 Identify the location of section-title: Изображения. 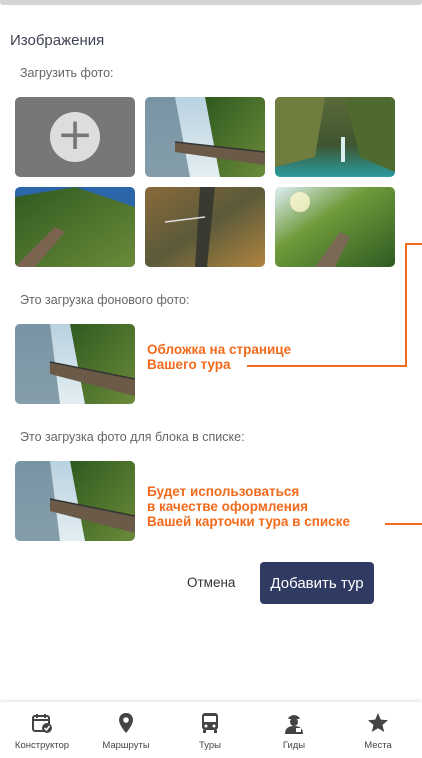
(57, 40).